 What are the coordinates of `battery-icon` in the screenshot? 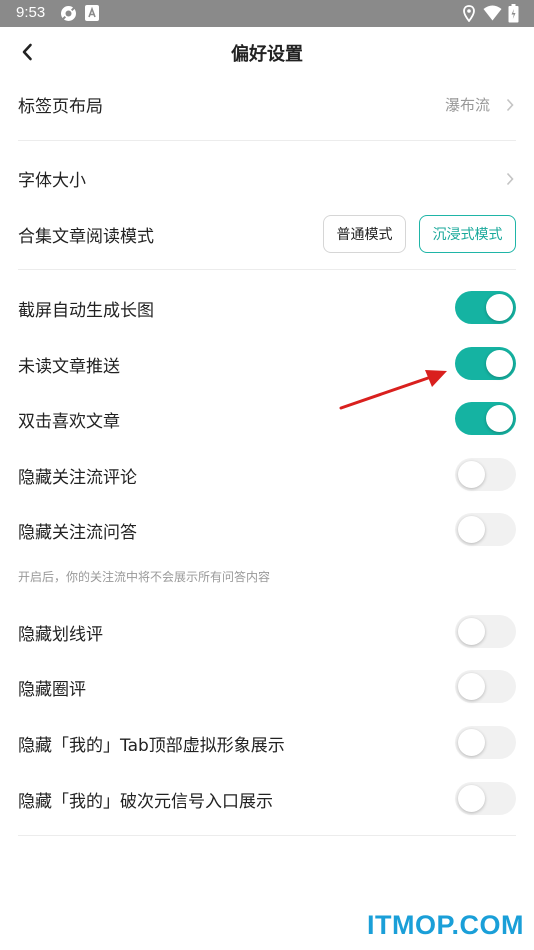 It's located at (513, 15).